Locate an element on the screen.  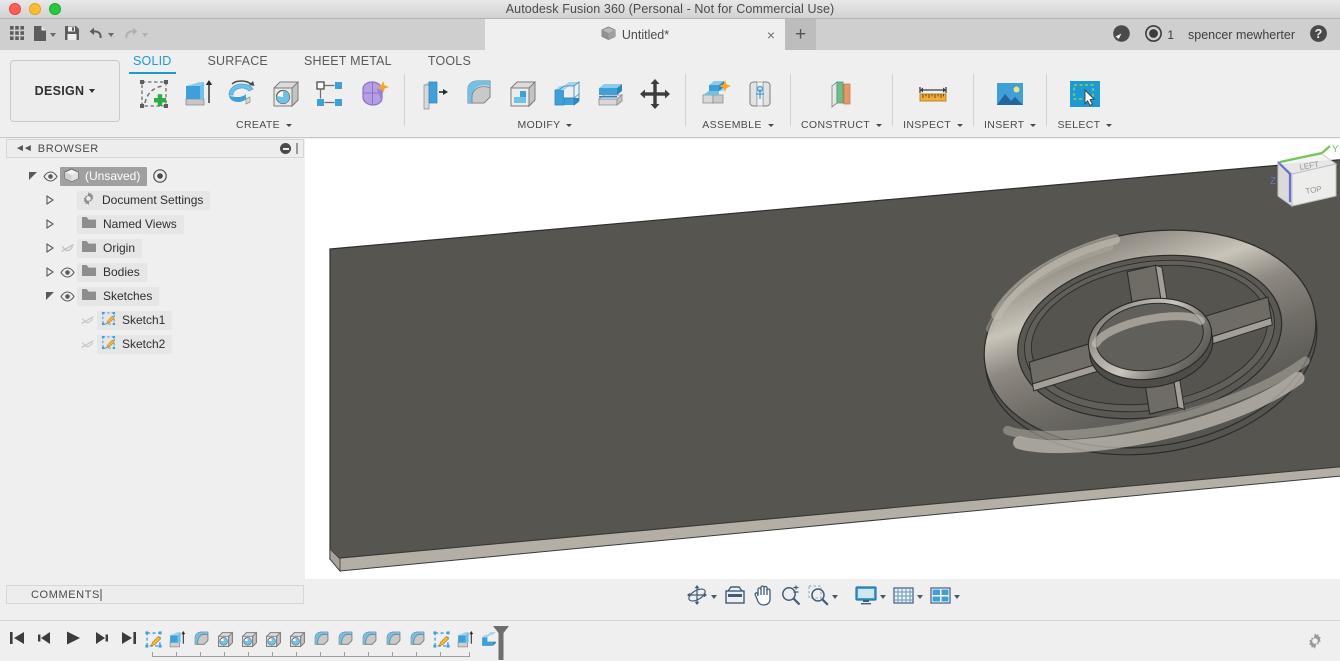
collapse-left-icon: ◄◄ is located at coordinates (24, 148).